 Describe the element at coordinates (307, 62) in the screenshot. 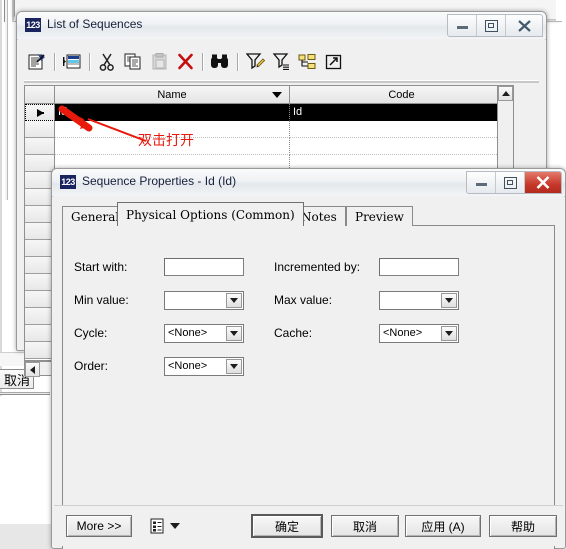

I see `include-sublevels-icon` at that location.